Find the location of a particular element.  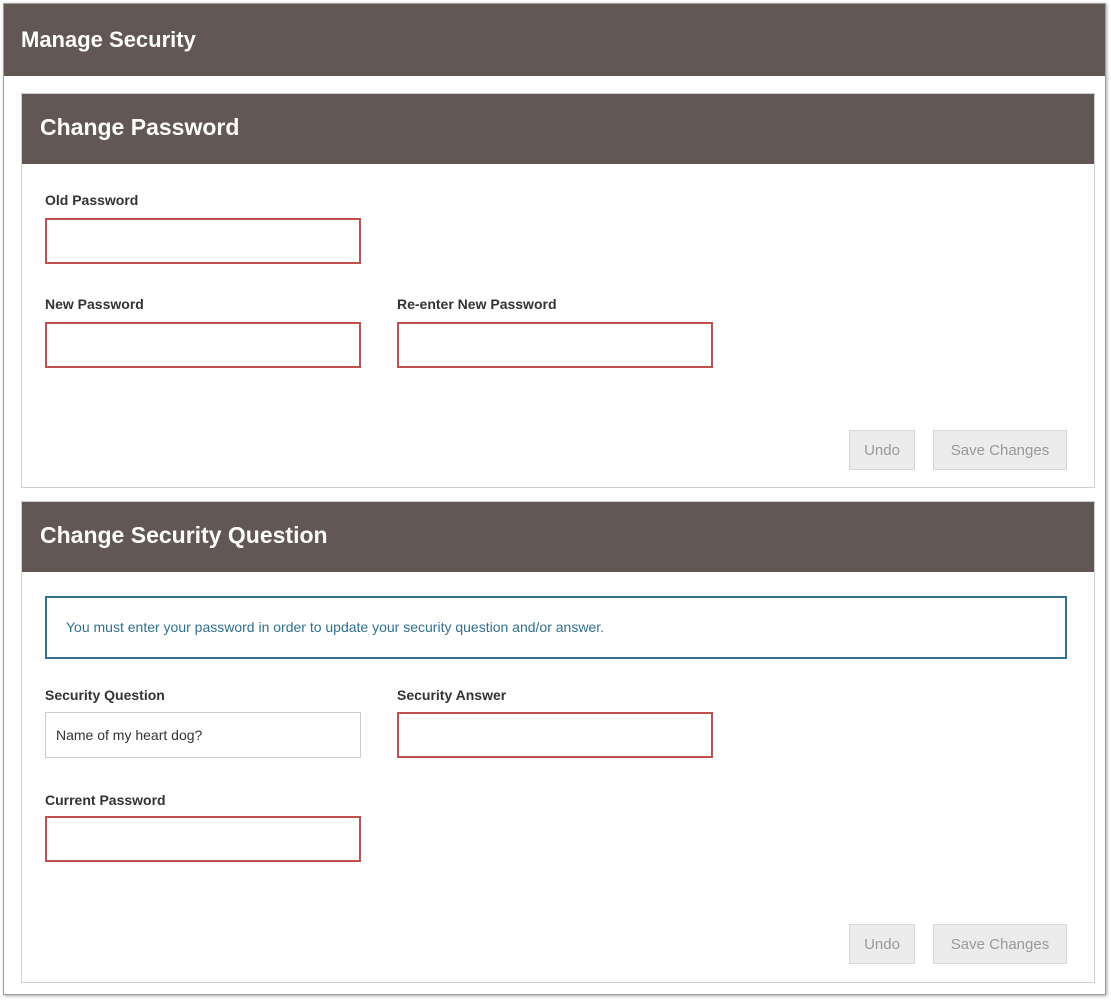

security-answer-field is located at coordinates (555, 735).